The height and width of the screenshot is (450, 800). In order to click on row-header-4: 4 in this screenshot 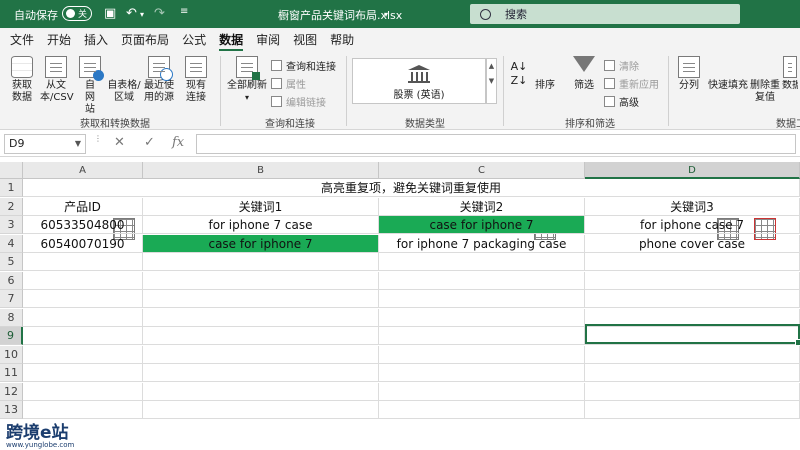, I will do `click(11, 243)`.